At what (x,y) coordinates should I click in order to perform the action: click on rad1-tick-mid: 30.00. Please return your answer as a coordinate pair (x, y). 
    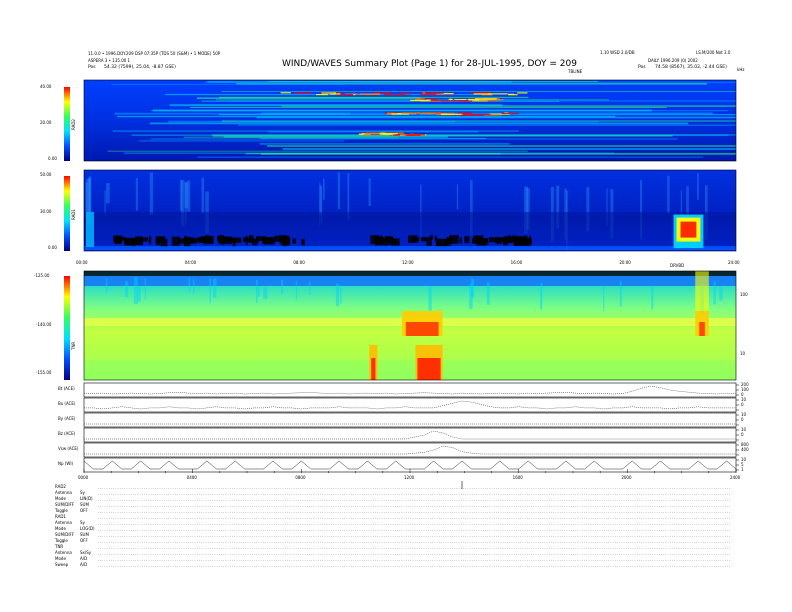
    Looking at the image, I should click on (46, 211).